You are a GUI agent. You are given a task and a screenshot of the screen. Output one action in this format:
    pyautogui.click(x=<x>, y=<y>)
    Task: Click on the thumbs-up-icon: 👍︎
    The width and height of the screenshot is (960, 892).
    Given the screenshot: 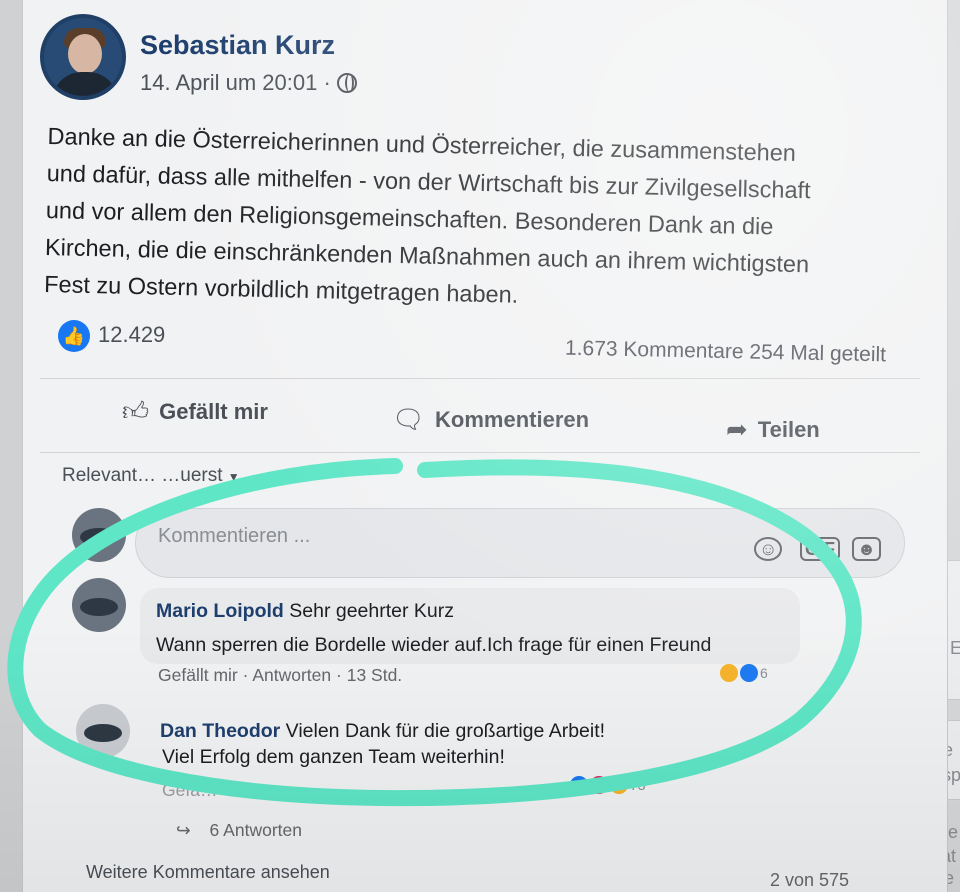 What is the action you would take?
    pyautogui.click(x=136, y=411)
    